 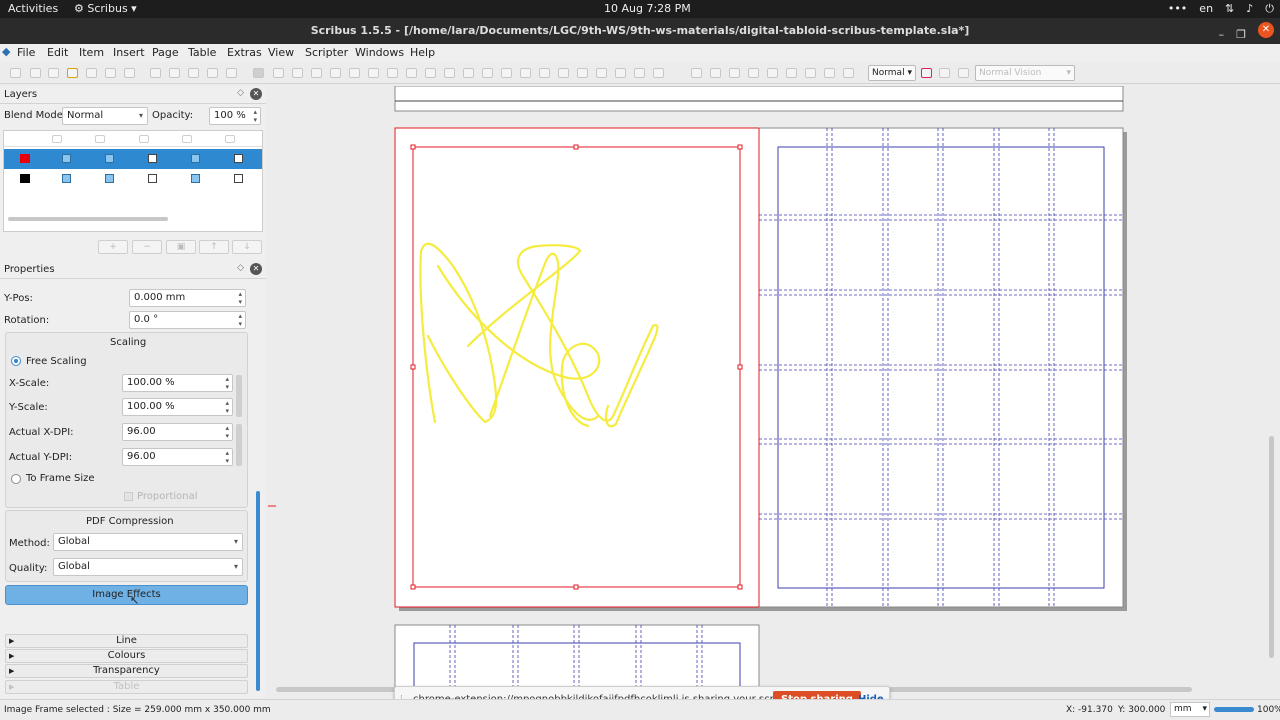 What do you see at coordinates (563, 73) in the screenshot?
I see `edit-text-icon` at bounding box center [563, 73].